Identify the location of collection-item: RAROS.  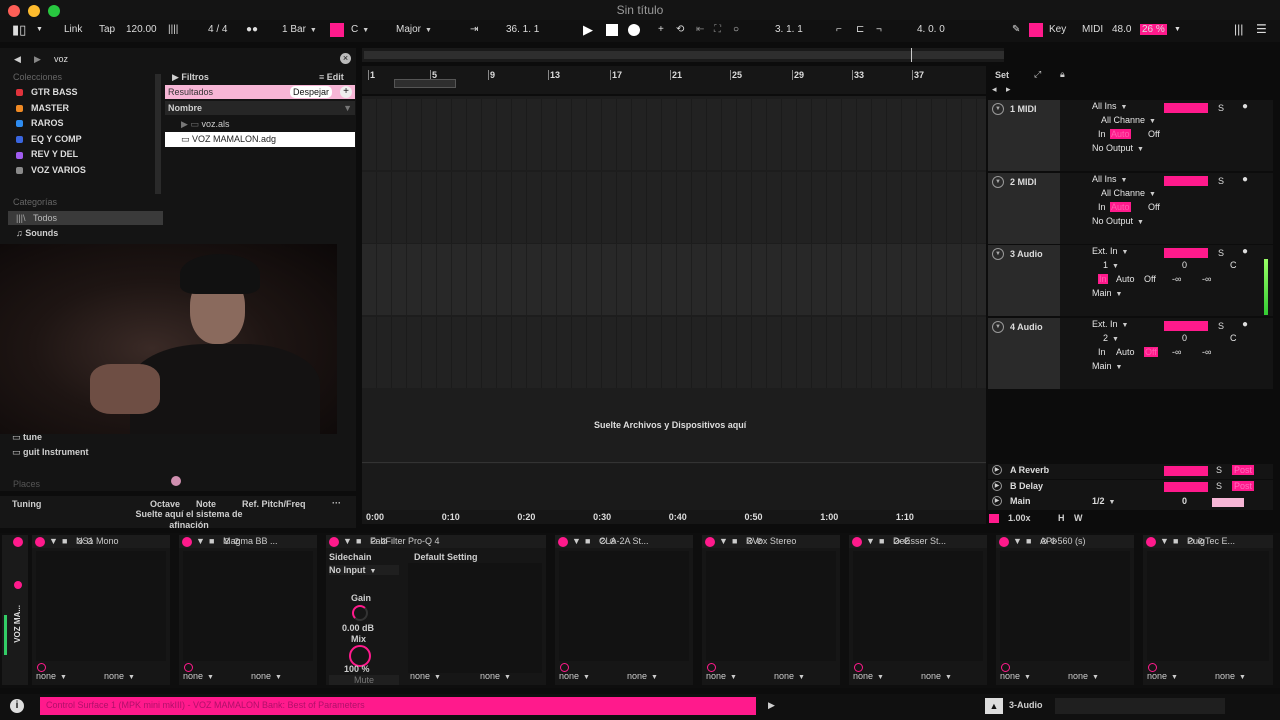
(40, 123).